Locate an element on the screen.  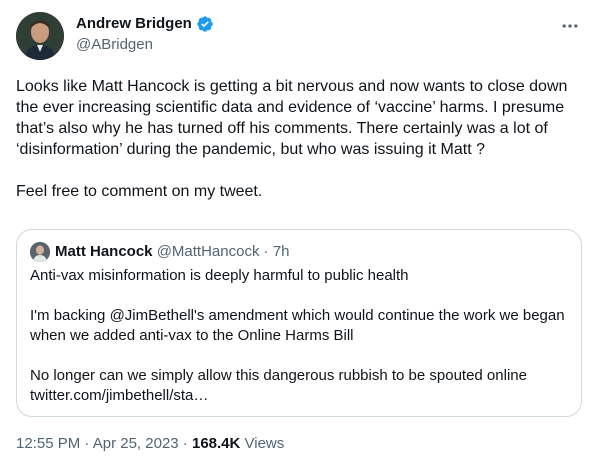
quoted-header: Matt Hancock @MattHancock · 7h is located at coordinates (172, 252).